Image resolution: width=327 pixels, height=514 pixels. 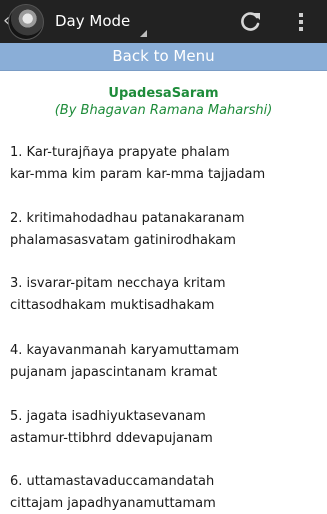 What do you see at coordinates (165, 153) in the screenshot?
I see `verse-line: 1. Kar-turajñaya prapyate phalam` at bounding box center [165, 153].